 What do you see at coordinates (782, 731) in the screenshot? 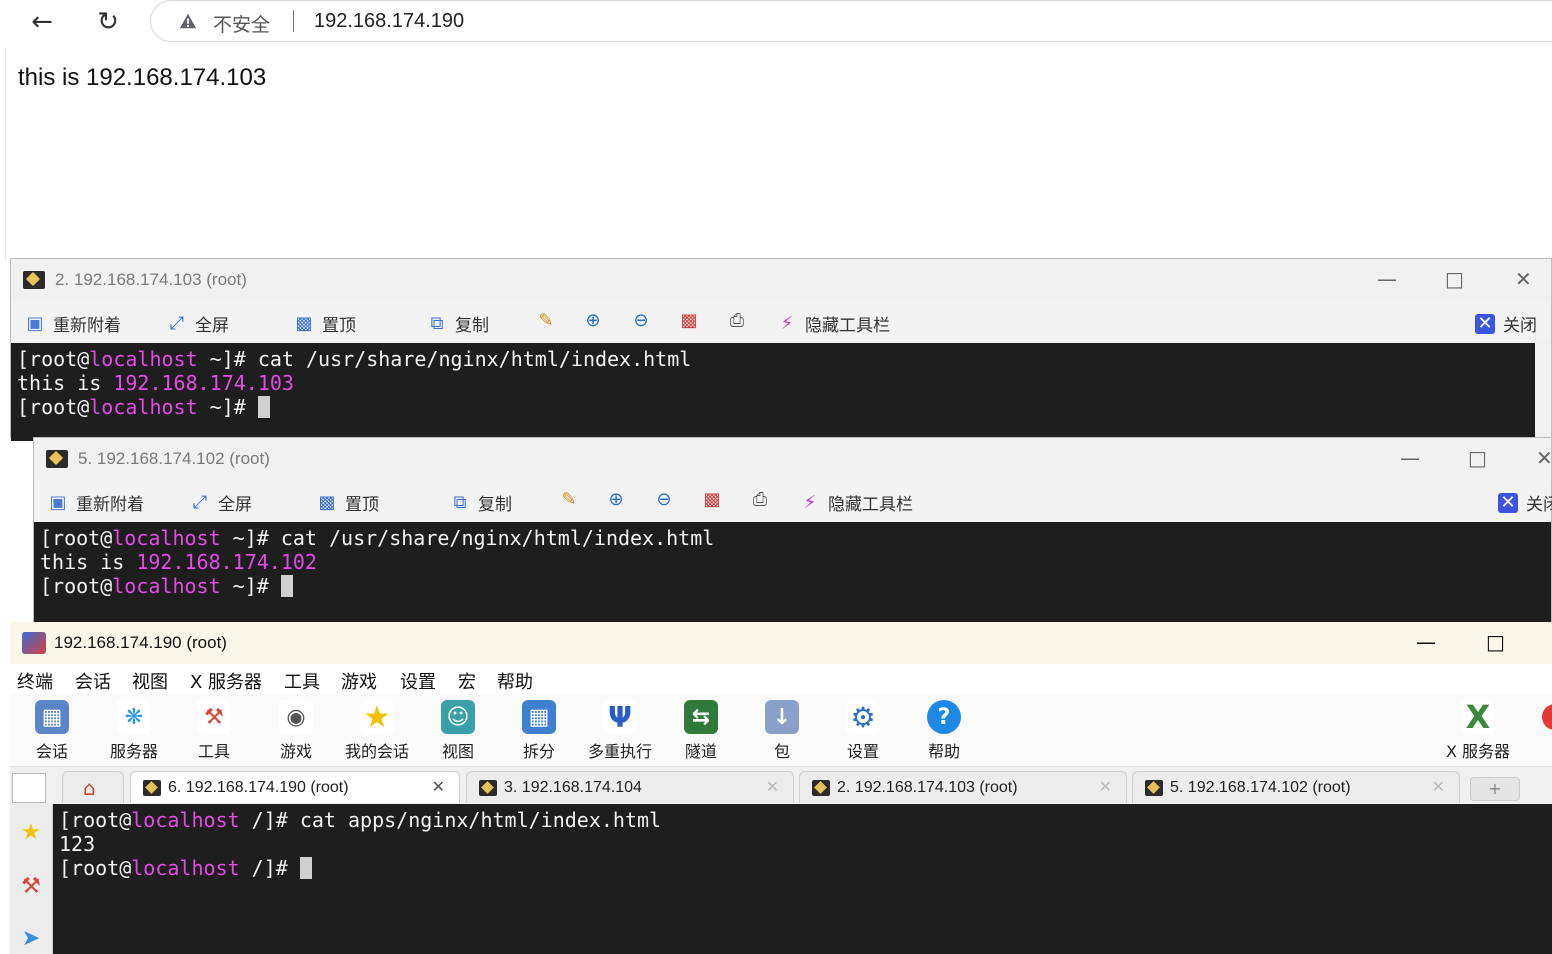
I see `packages-tool: ↓ 包` at bounding box center [782, 731].